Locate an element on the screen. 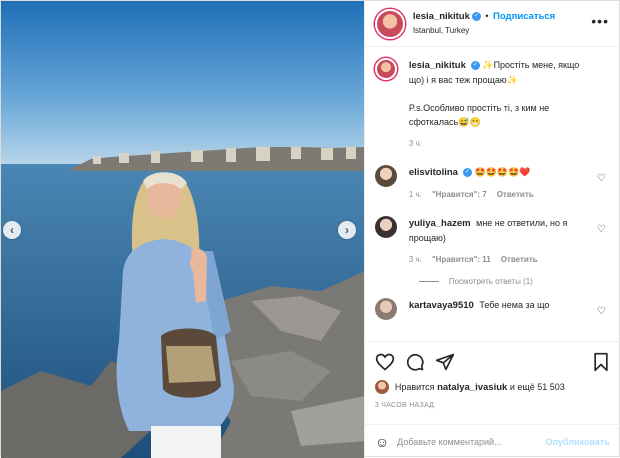 This screenshot has height=458, width=620. publish-button: Опубликовать is located at coordinates (578, 442).